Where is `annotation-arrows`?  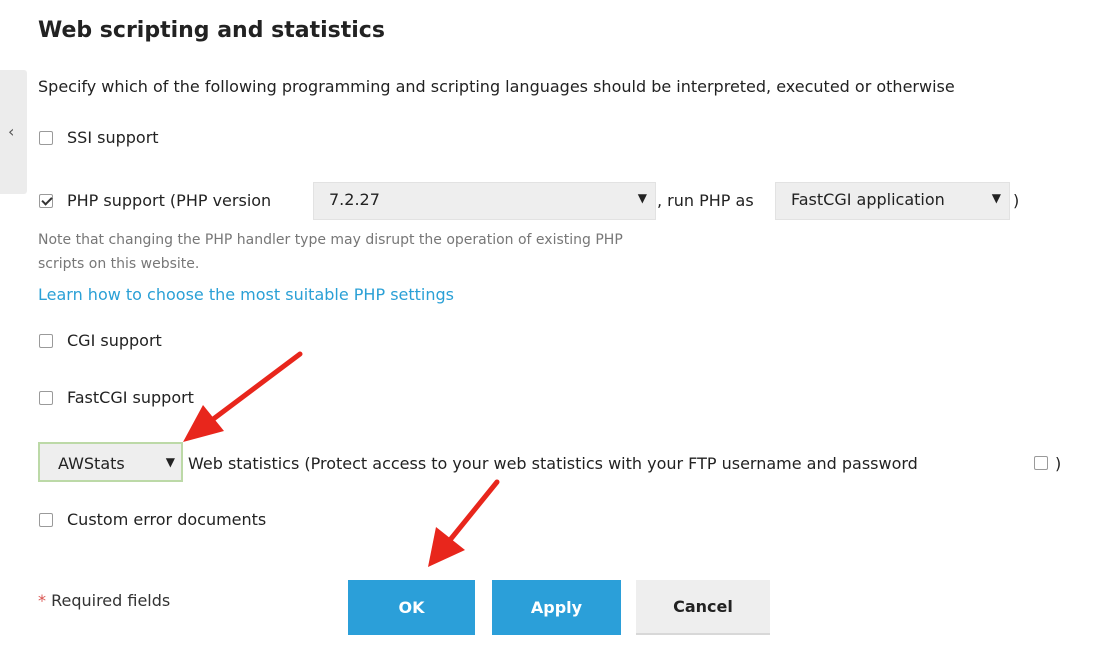 annotation-arrows is located at coordinates (341, 459).